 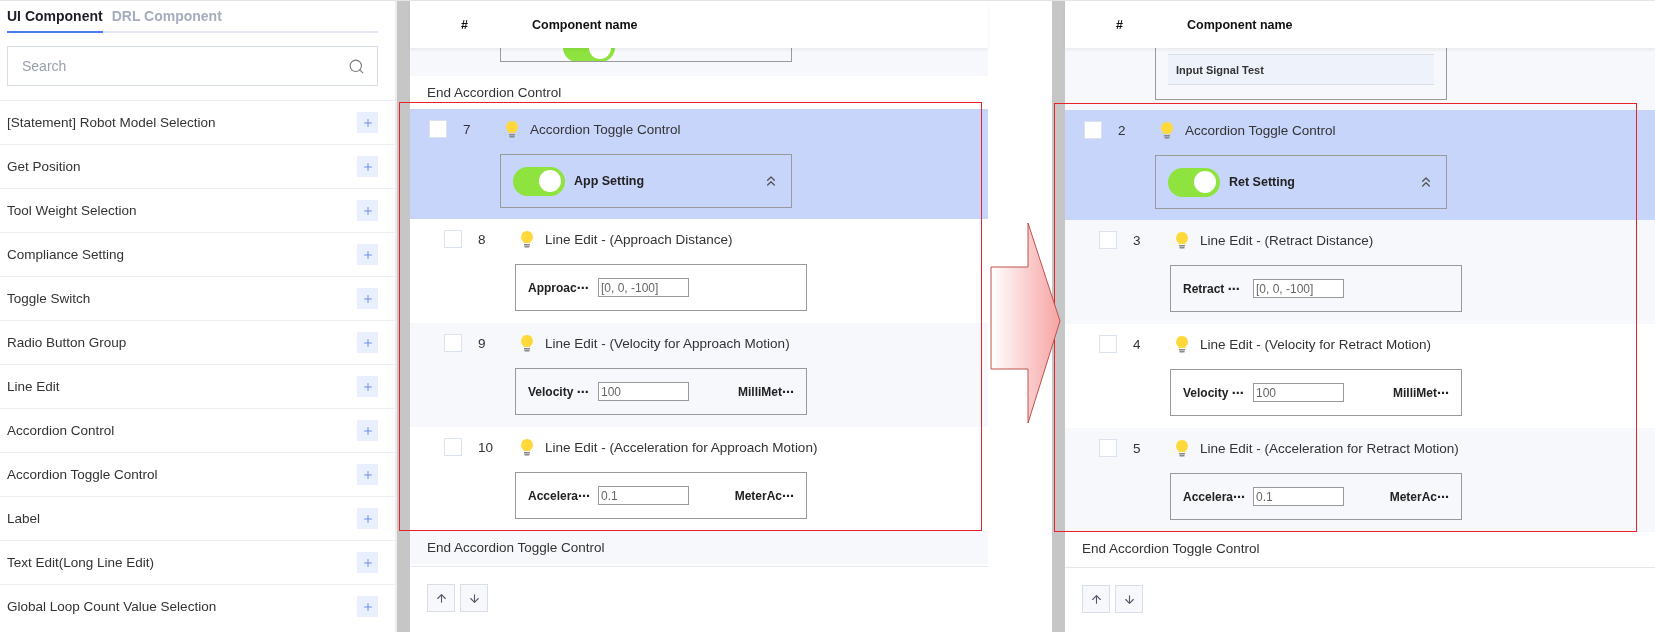 I want to click on row-number: 8, so click(x=482, y=239).